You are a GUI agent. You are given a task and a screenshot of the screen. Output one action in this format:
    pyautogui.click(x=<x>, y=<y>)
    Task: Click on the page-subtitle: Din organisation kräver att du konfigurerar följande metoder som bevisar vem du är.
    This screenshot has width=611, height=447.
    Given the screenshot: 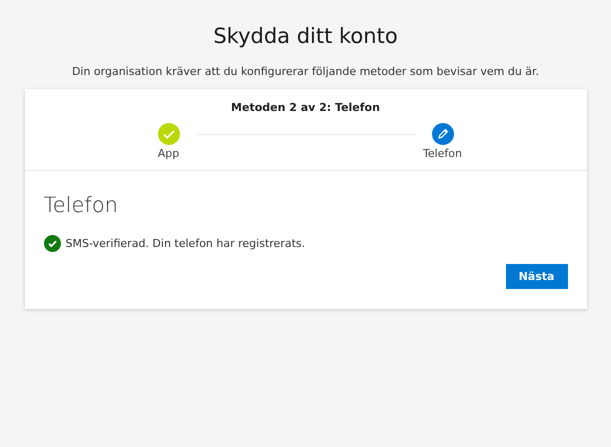 What is the action you would take?
    pyautogui.click(x=306, y=72)
    